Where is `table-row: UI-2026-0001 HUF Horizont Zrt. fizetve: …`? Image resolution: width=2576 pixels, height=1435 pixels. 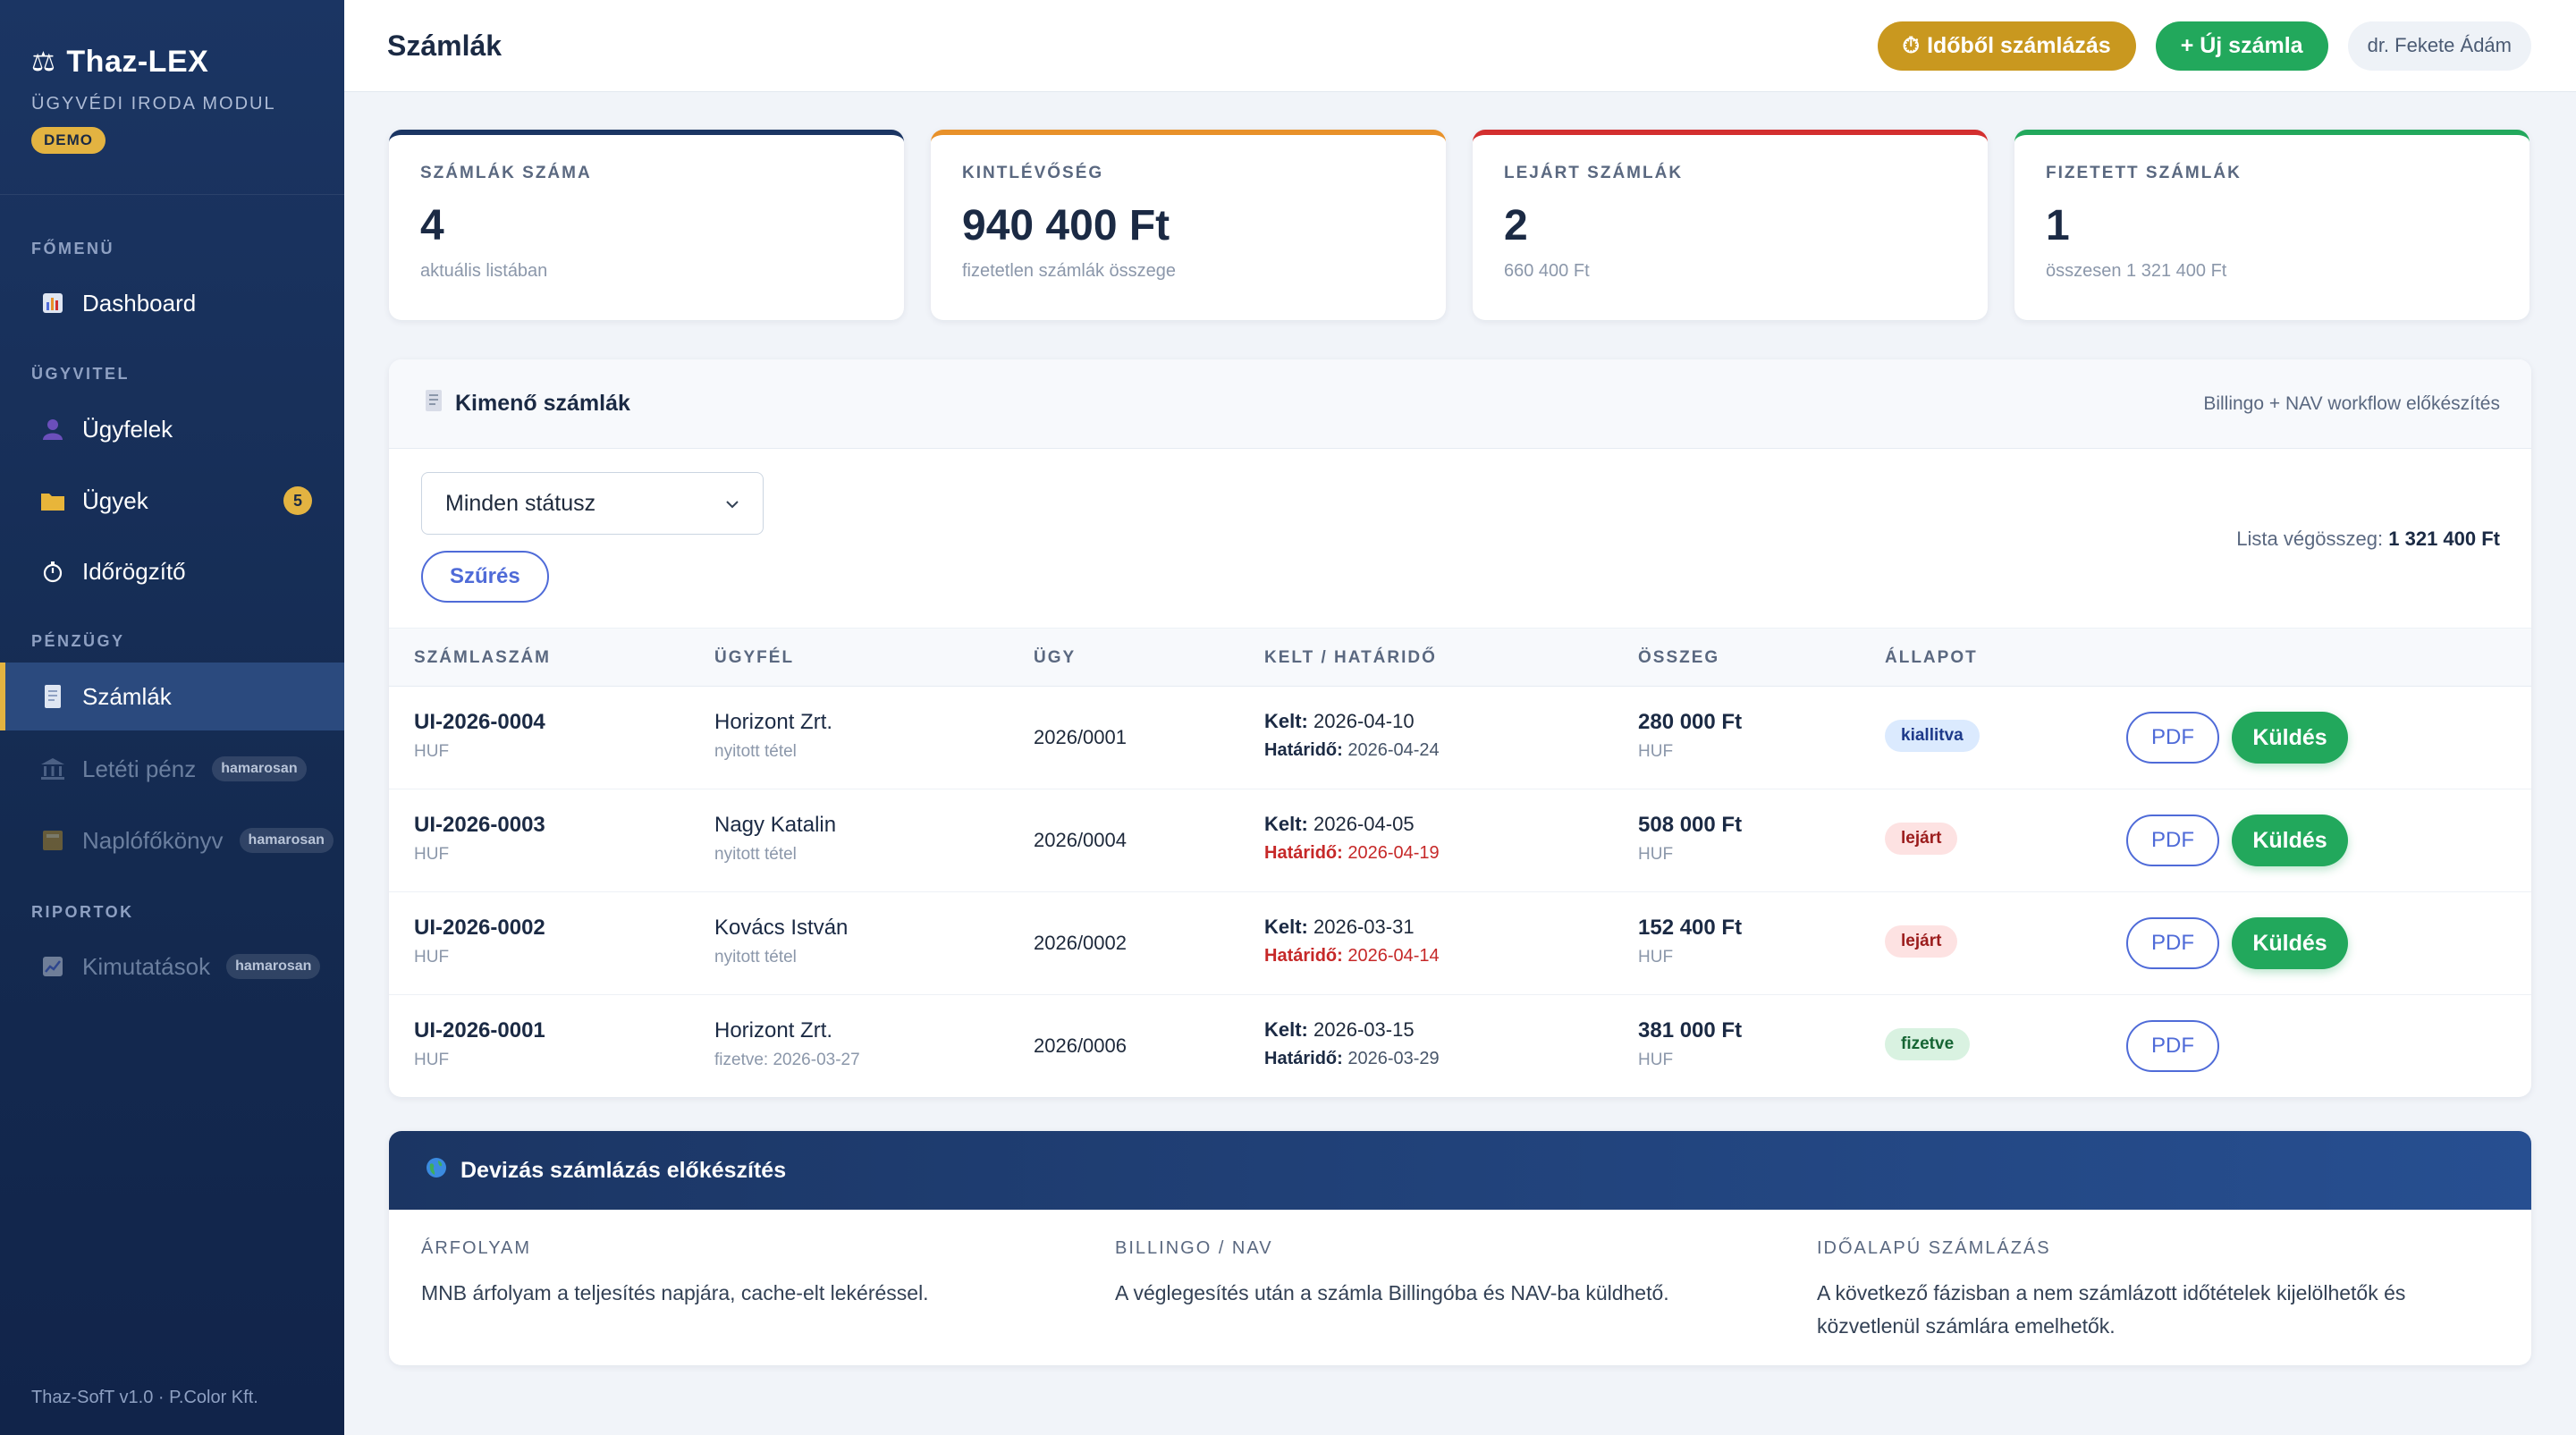
table-row: UI-2026-0001 HUF Horizont Zrt. fizetve: … is located at coordinates (1460, 1046).